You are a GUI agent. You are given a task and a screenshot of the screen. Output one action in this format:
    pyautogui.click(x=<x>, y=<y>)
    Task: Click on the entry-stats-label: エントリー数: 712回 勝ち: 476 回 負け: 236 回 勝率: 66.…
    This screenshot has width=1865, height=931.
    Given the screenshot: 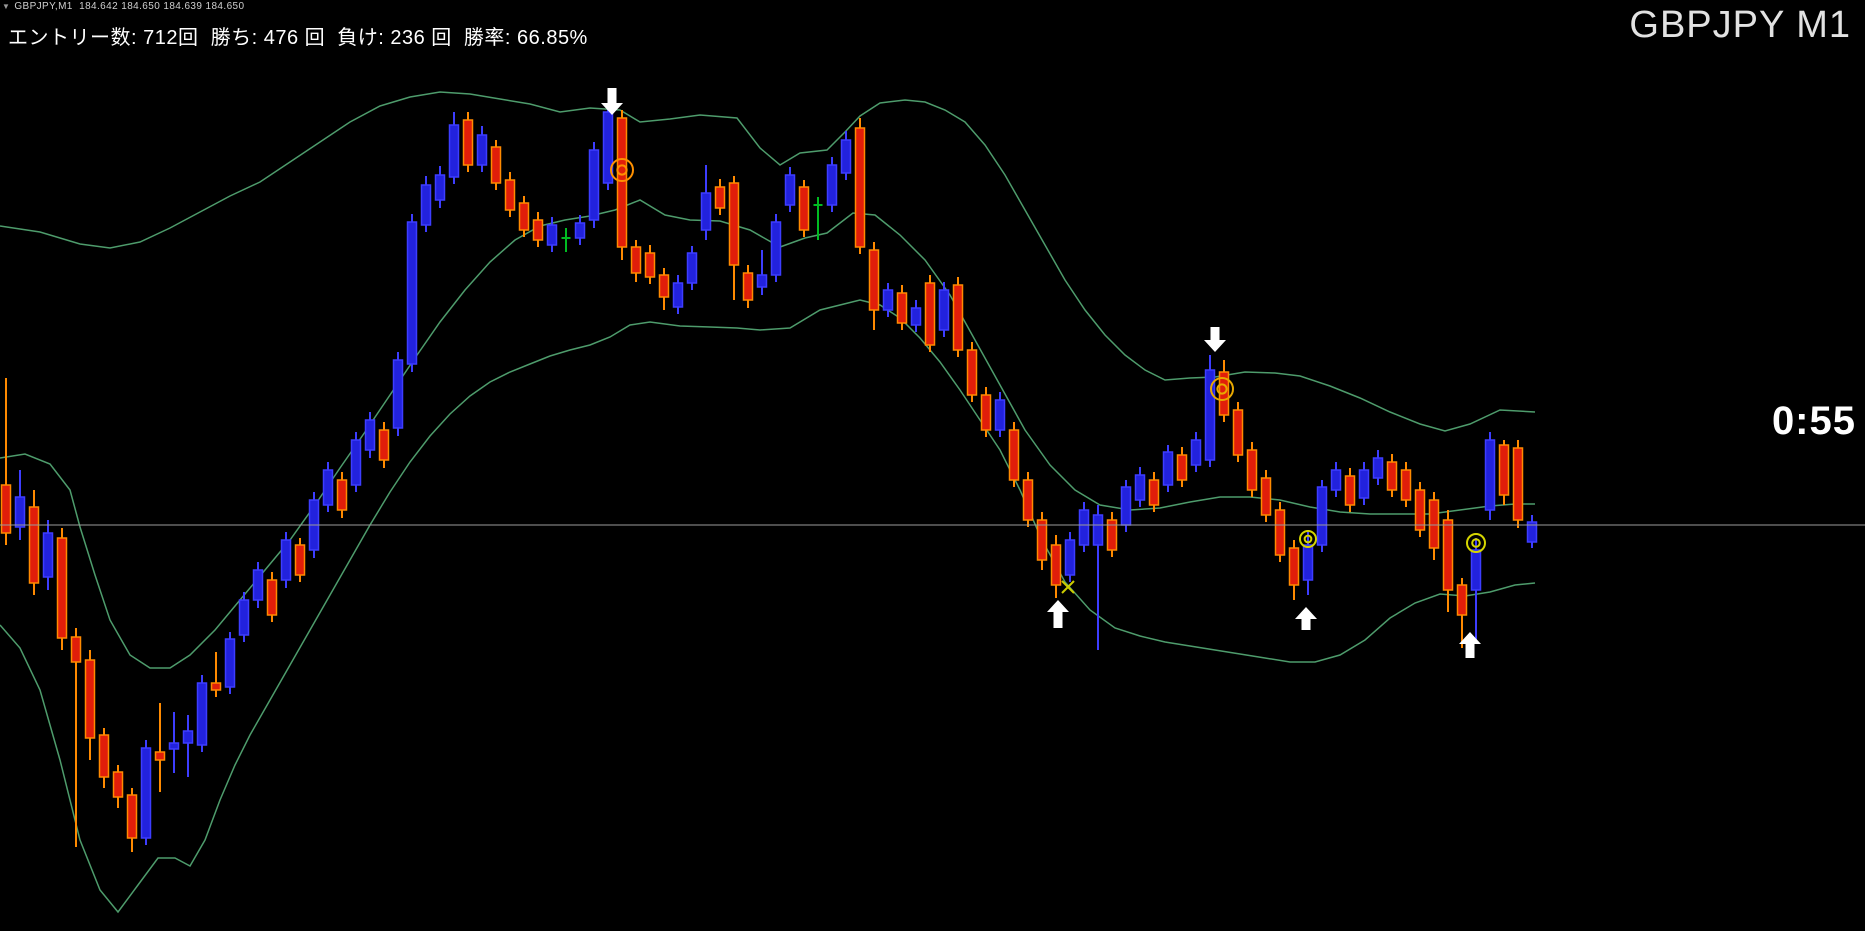 What is the action you would take?
    pyautogui.click(x=298, y=38)
    